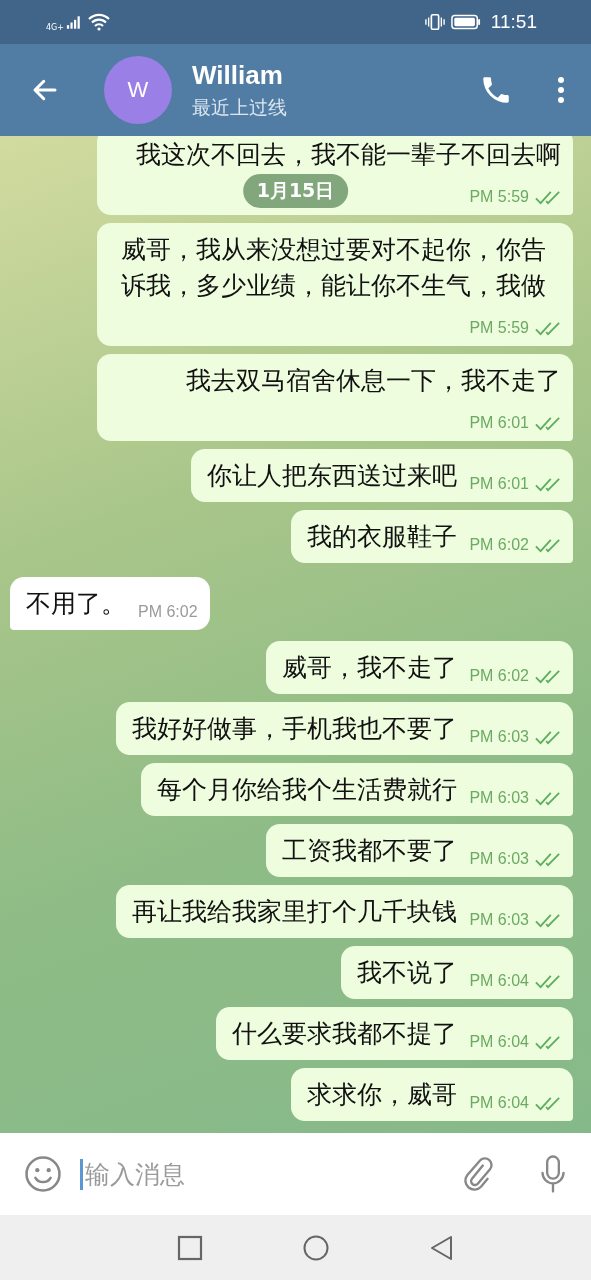 This screenshot has width=591, height=1280. What do you see at coordinates (99, 22) in the screenshot?
I see `wifi-icon` at bounding box center [99, 22].